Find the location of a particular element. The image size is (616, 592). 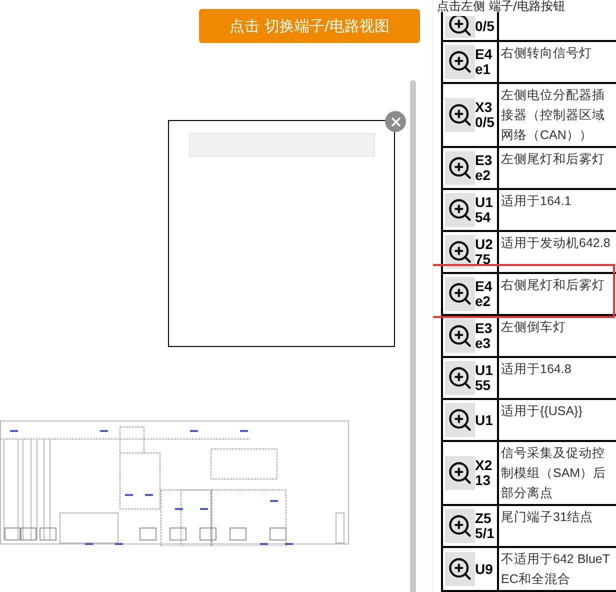

table-row: U2 75 适用于发动机642.8 is located at coordinates (529, 253).